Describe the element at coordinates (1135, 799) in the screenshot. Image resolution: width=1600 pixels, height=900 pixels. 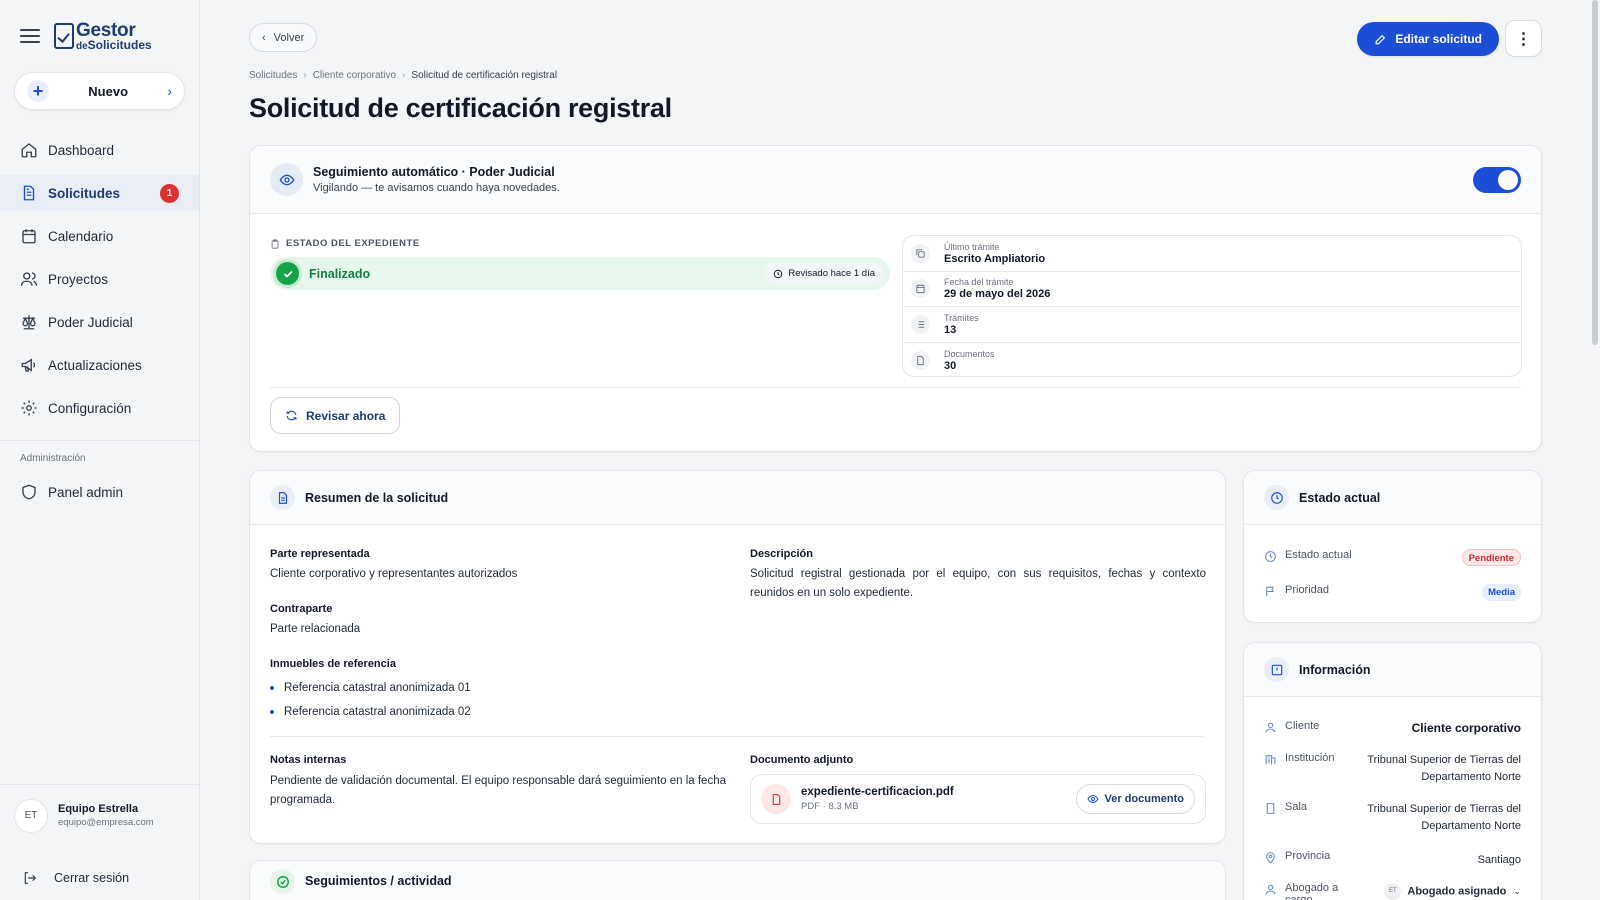
I see `ver-documento-button: Ver documento` at that location.